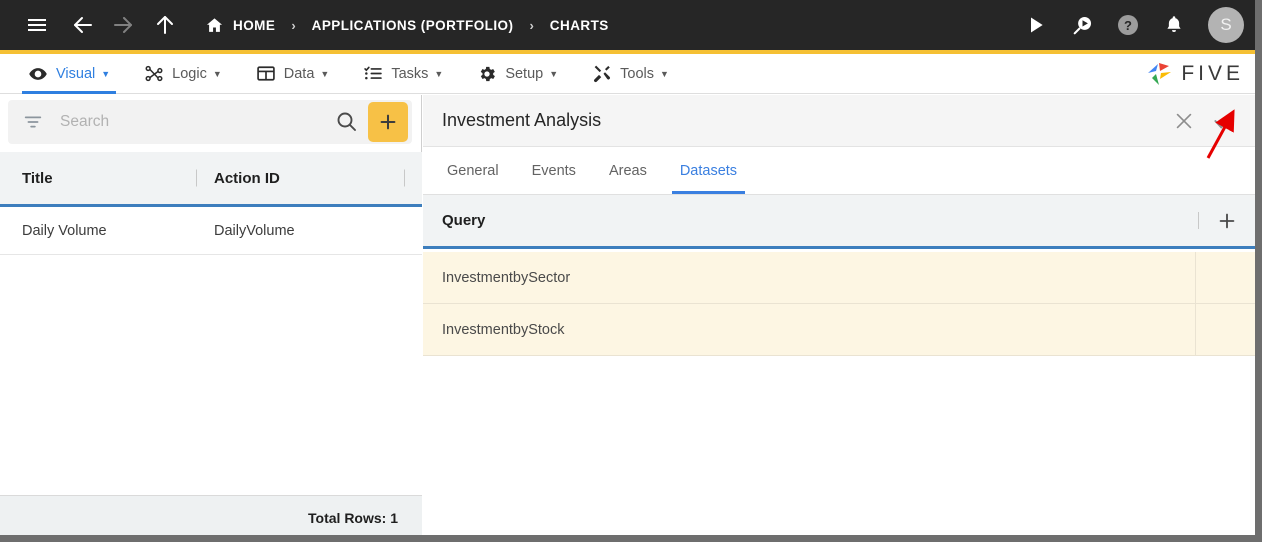 Image resolution: width=1262 pixels, height=542 pixels. I want to click on search-input, so click(197, 122).